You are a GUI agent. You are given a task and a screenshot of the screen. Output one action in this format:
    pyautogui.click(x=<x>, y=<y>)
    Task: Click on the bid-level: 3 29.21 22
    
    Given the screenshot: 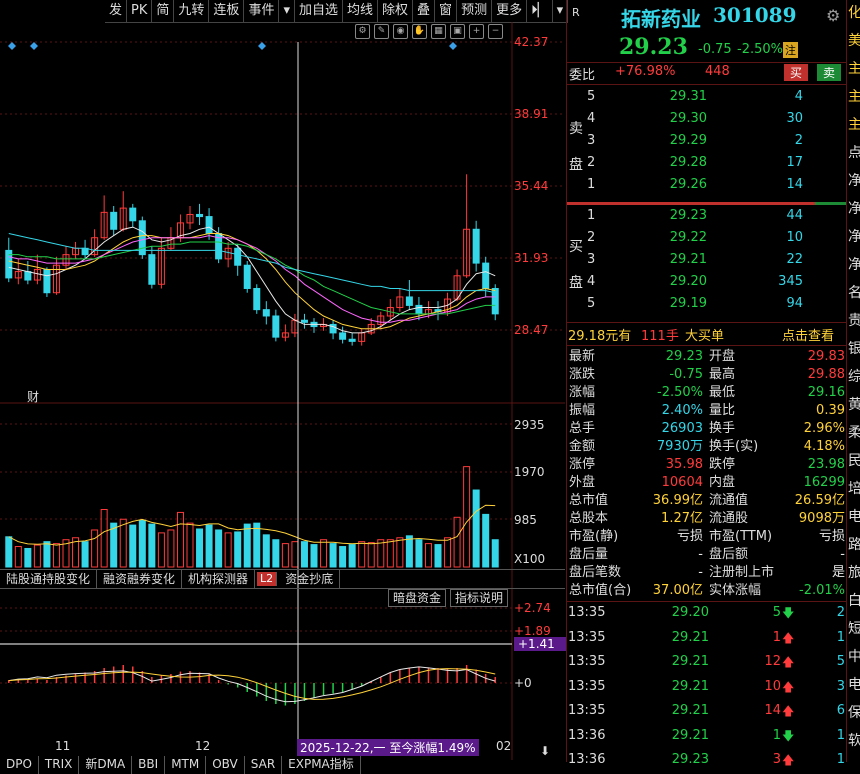 What is the action you would take?
    pyautogui.click(x=707, y=260)
    